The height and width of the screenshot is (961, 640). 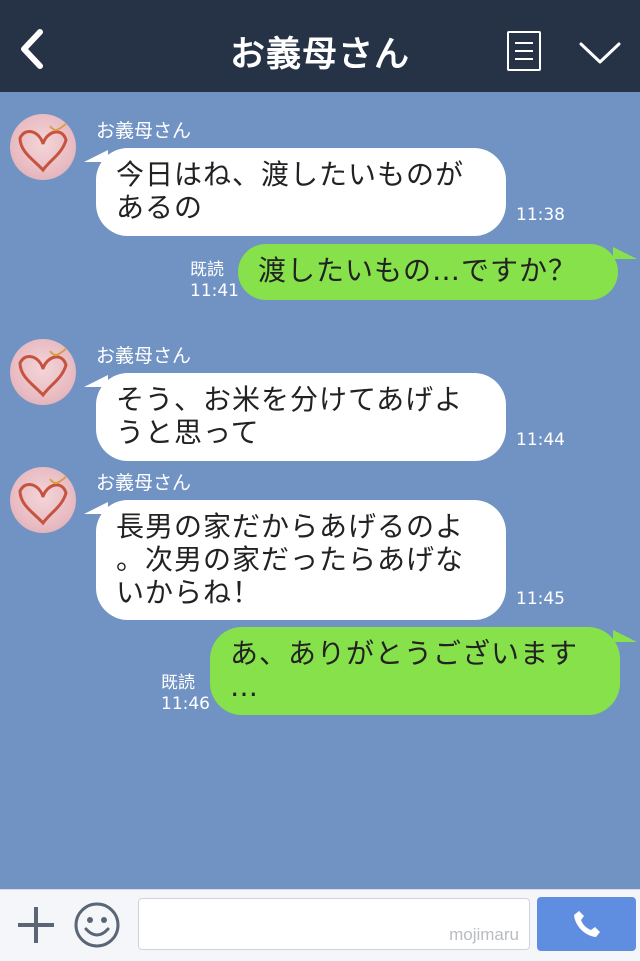 I want to click on message-bubble-incoming: 長男の家だからあげるのよ 。次男の家だったらあげな いからね！, so click(x=301, y=560).